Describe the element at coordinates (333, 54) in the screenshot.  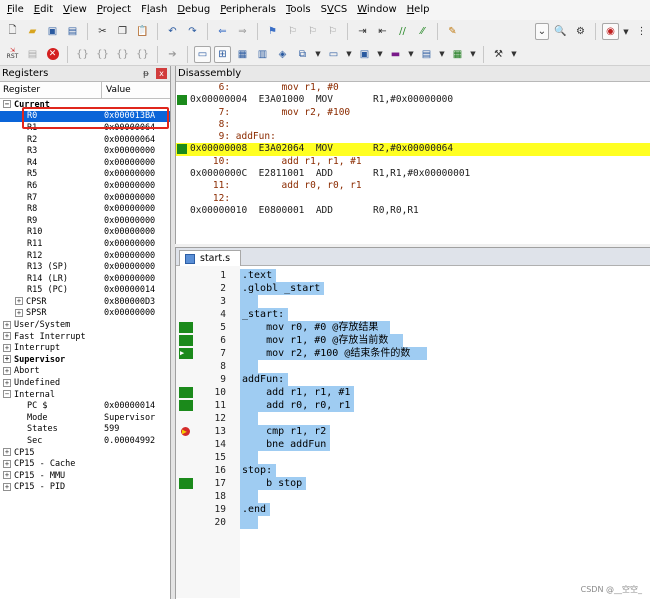
I see `memory-window-icon: ▭` at that location.